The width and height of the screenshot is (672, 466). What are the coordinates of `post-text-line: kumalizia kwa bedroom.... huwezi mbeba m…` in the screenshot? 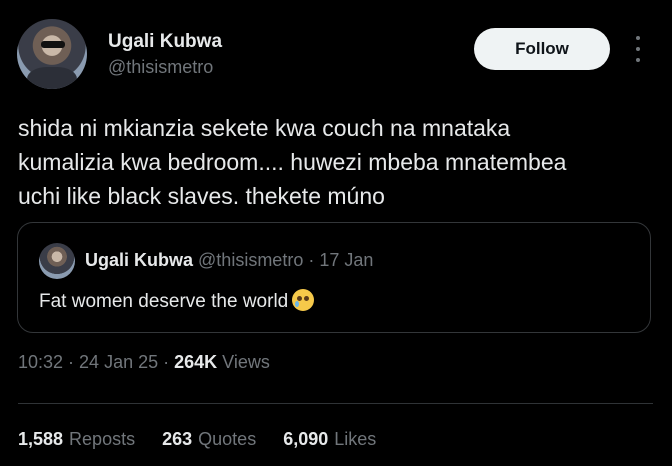 It's located at (292, 162).